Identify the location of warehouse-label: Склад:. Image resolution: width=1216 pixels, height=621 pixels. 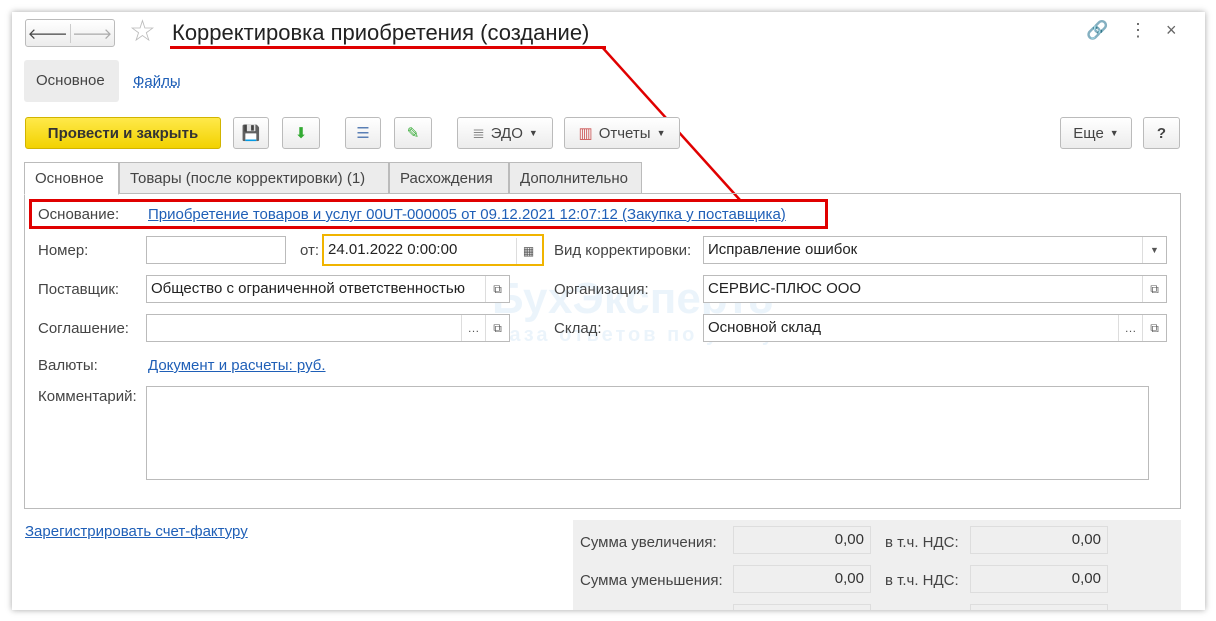
(578, 328).